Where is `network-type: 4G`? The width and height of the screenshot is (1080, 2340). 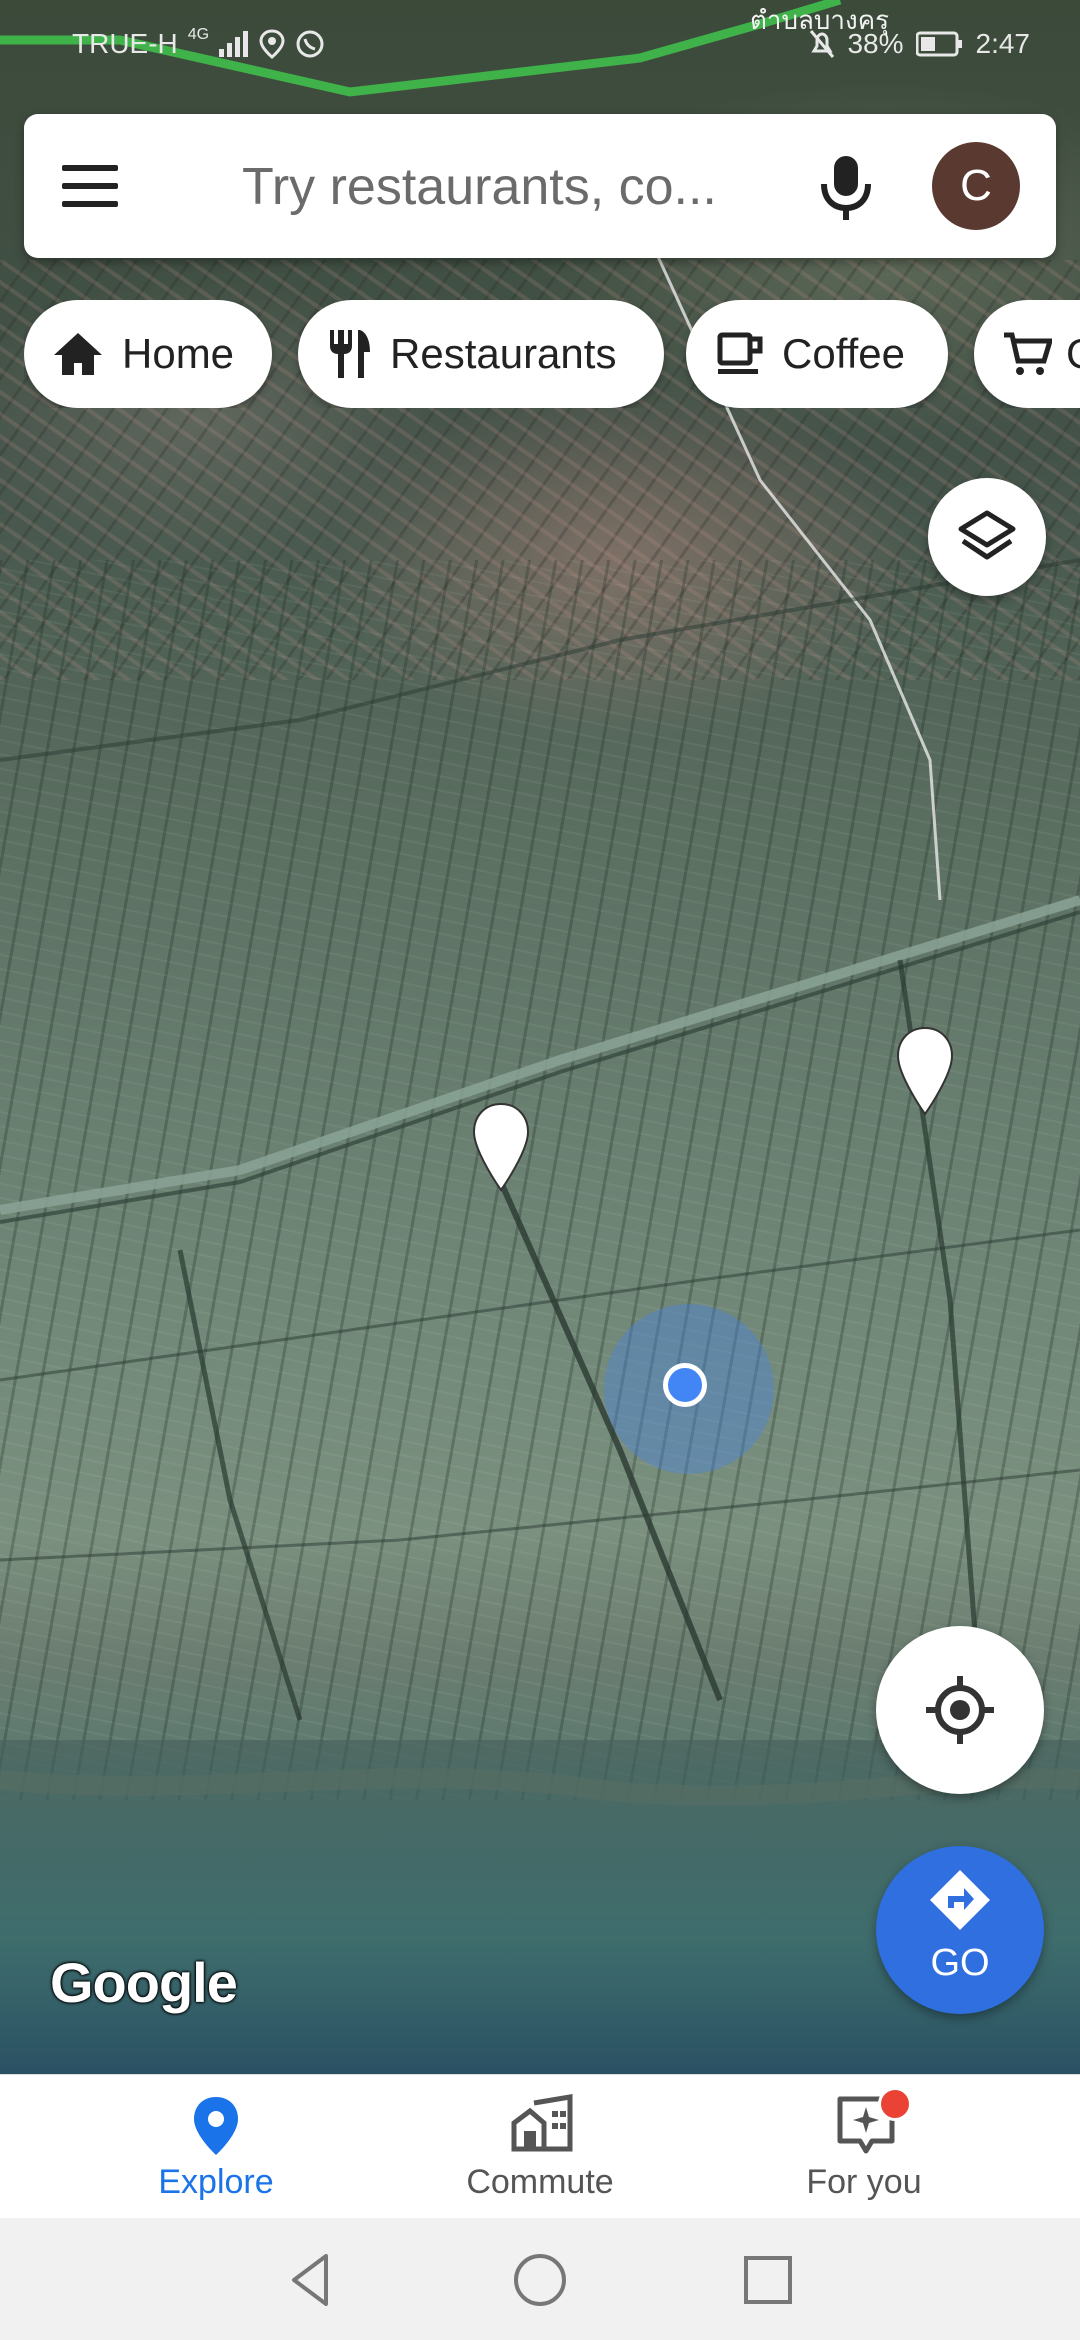
network-type: 4G is located at coordinates (198, 34).